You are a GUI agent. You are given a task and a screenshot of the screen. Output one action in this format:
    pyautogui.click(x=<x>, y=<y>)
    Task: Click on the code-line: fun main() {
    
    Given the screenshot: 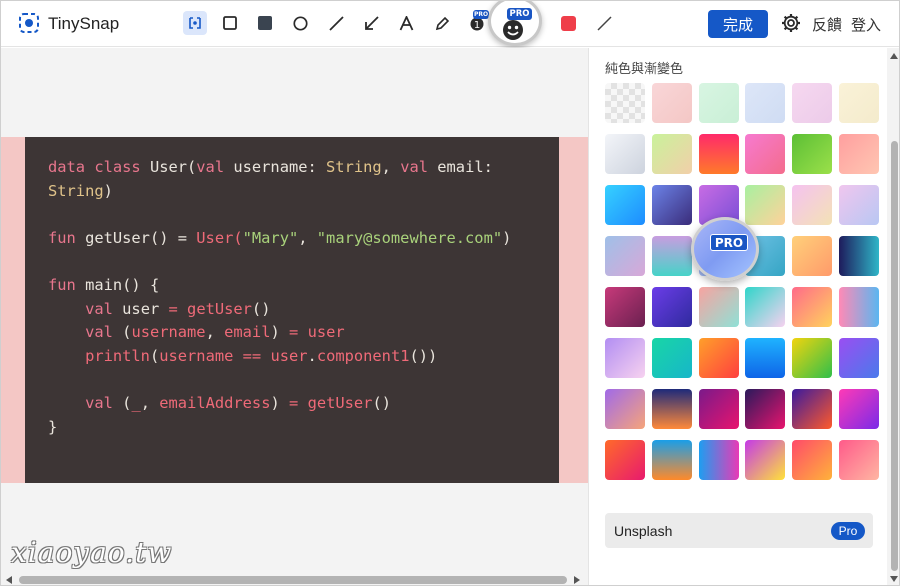 What is the action you would take?
    pyautogui.click(x=303, y=286)
    